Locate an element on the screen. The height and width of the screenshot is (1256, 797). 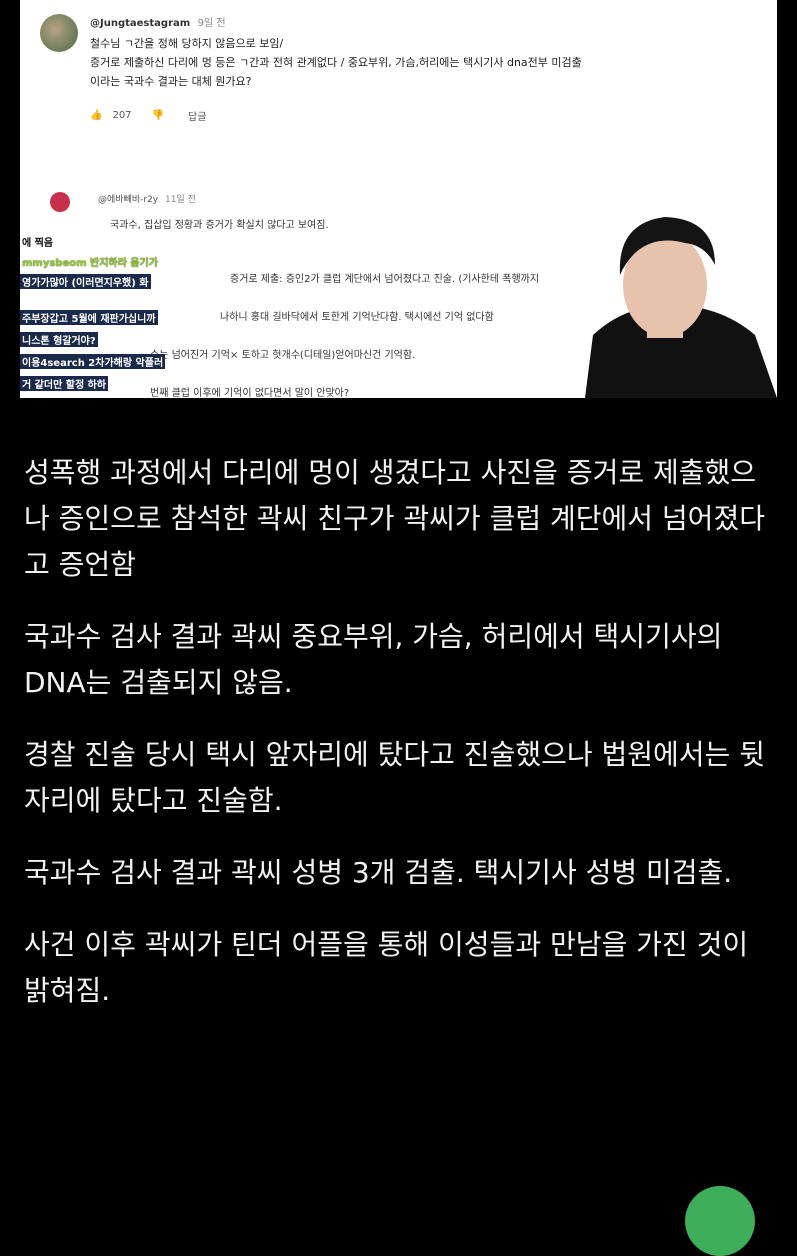
comment-time: 9일 전 is located at coordinates (211, 23).